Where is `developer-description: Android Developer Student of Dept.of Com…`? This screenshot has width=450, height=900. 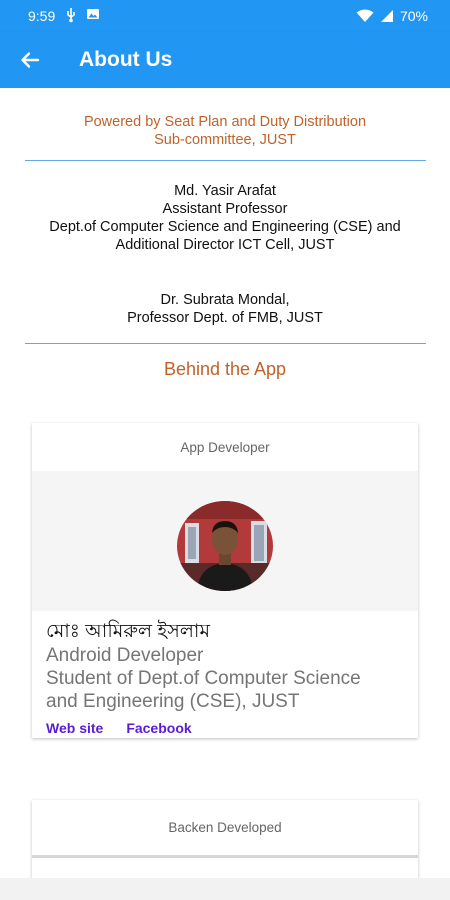
developer-description: Android Developer Student of Dept.of Com… is located at coordinates (228, 678).